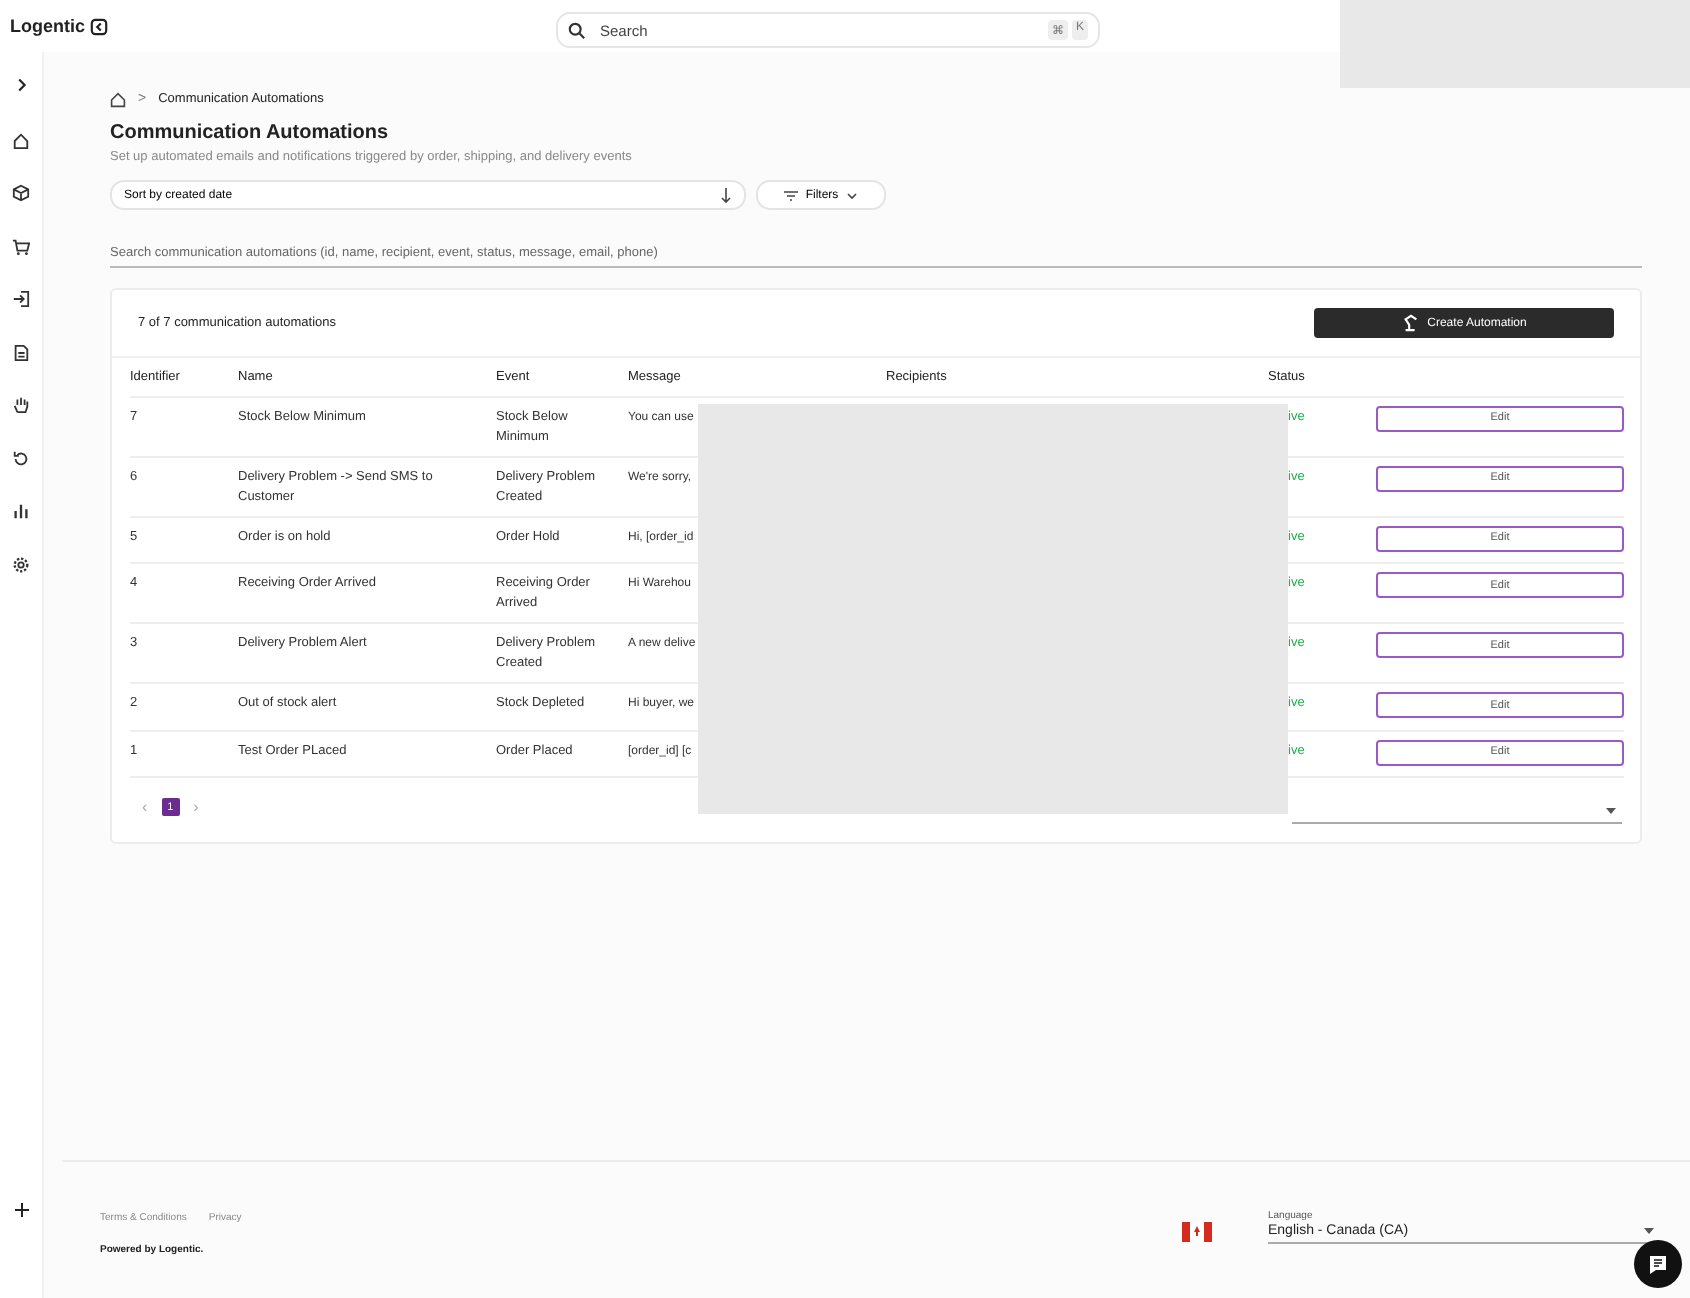 The height and width of the screenshot is (1298, 1690). Describe the element at coordinates (250, 133) in the screenshot. I see `page-title: Communication Automations` at that location.